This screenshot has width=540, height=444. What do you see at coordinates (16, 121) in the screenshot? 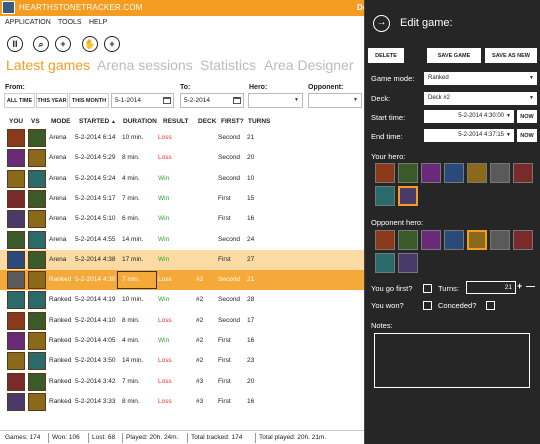
I see `col-you: YOU` at bounding box center [16, 121].